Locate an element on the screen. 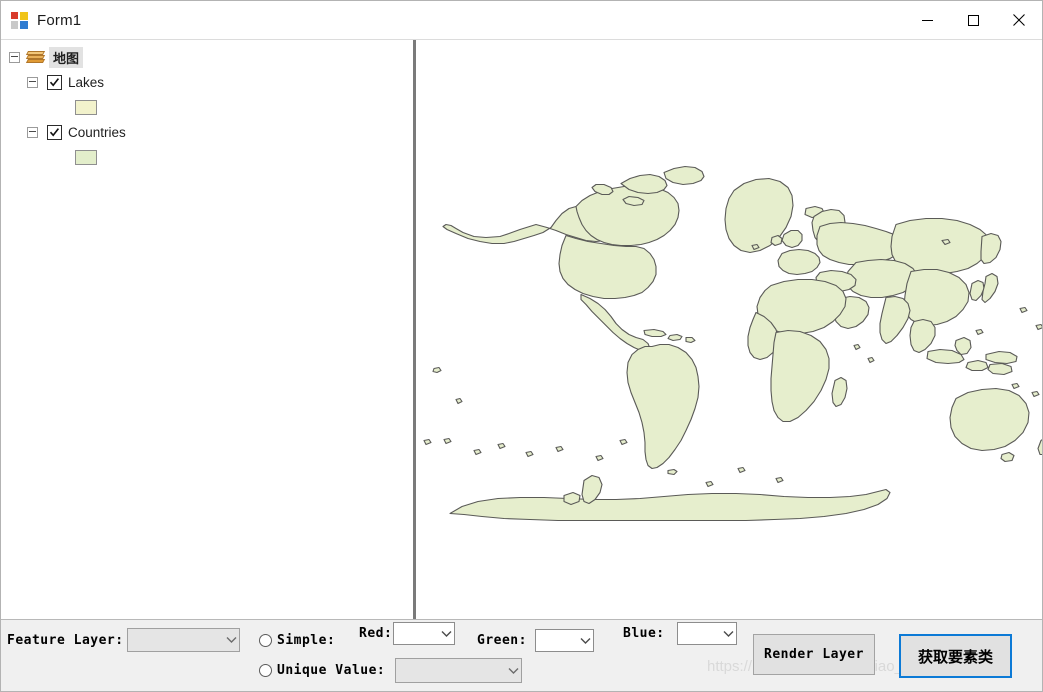 The image size is (1043, 692). title-bar: Form1 is located at coordinates (521, 20).